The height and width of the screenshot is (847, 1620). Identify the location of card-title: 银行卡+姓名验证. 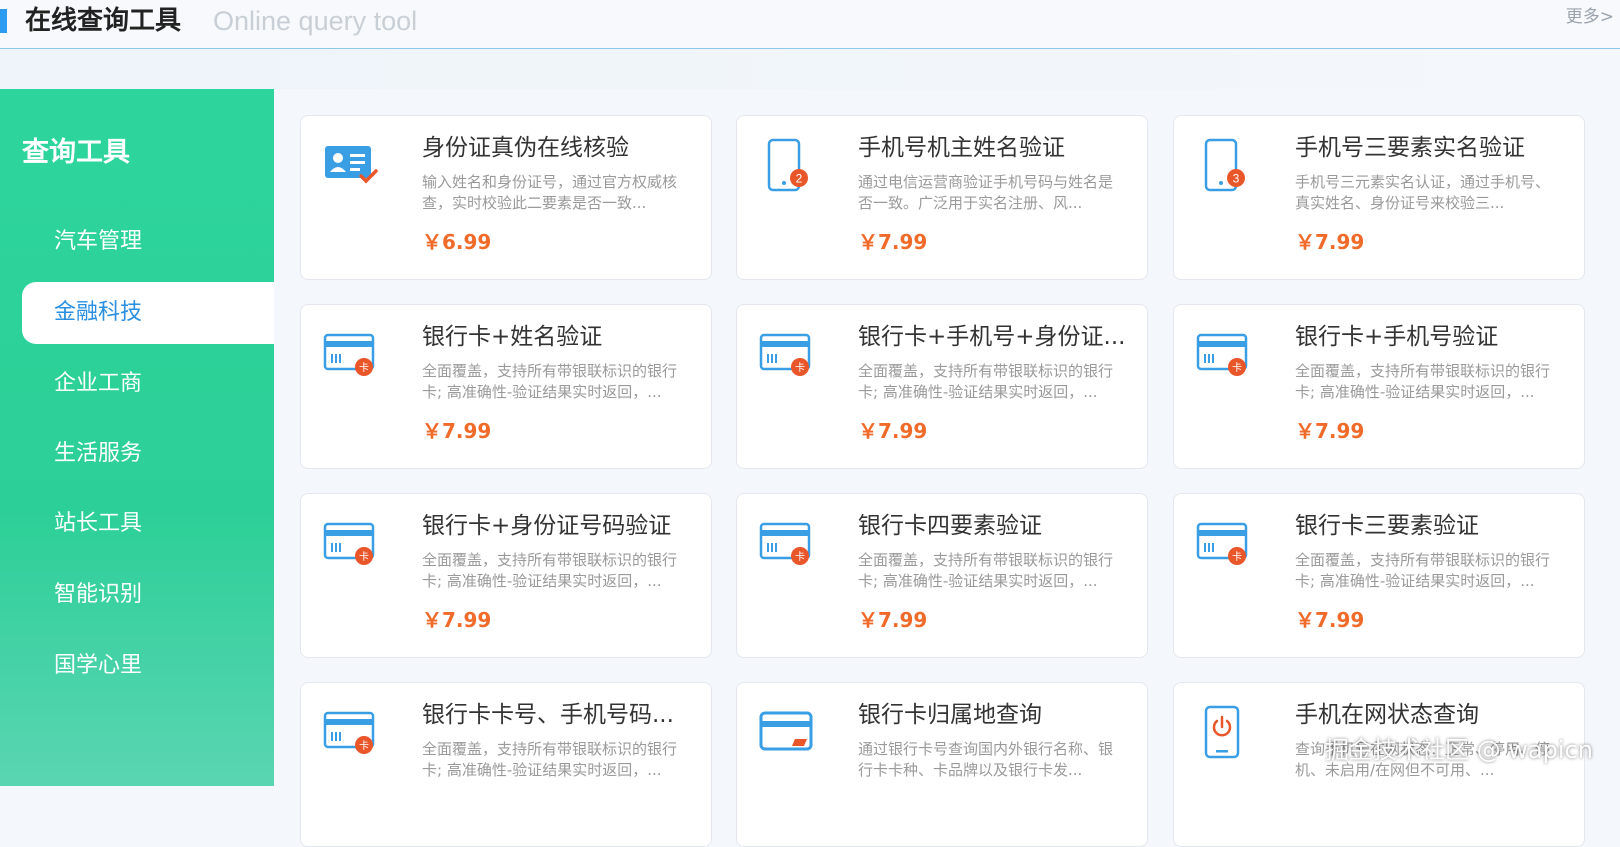
(512, 337).